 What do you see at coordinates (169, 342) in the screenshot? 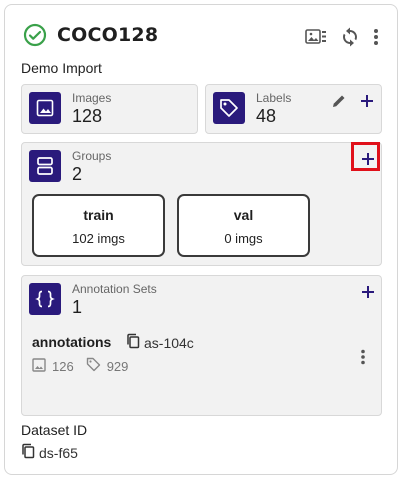
I see `annotation-set-id-text: as-104c` at bounding box center [169, 342].